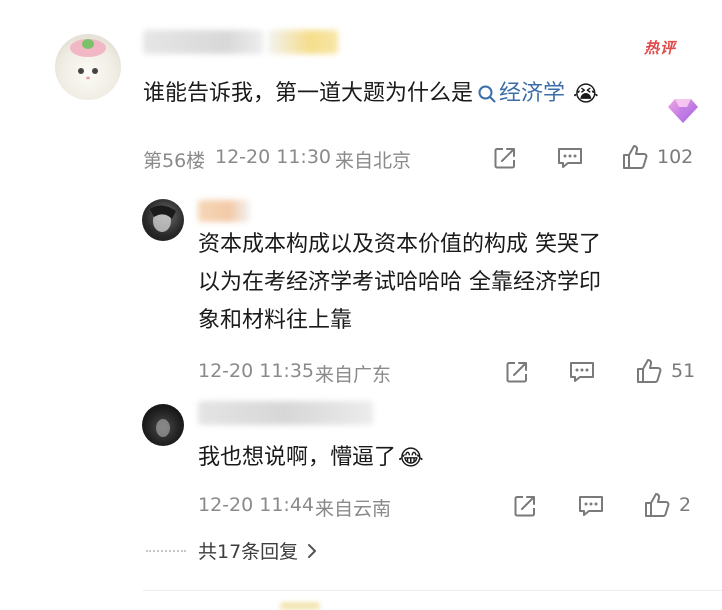 The image size is (722, 610). What do you see at coordinates (660, 48) in the screenshot?
I see `hot-comment-badge: 热评` at bounding box center [660, 48].